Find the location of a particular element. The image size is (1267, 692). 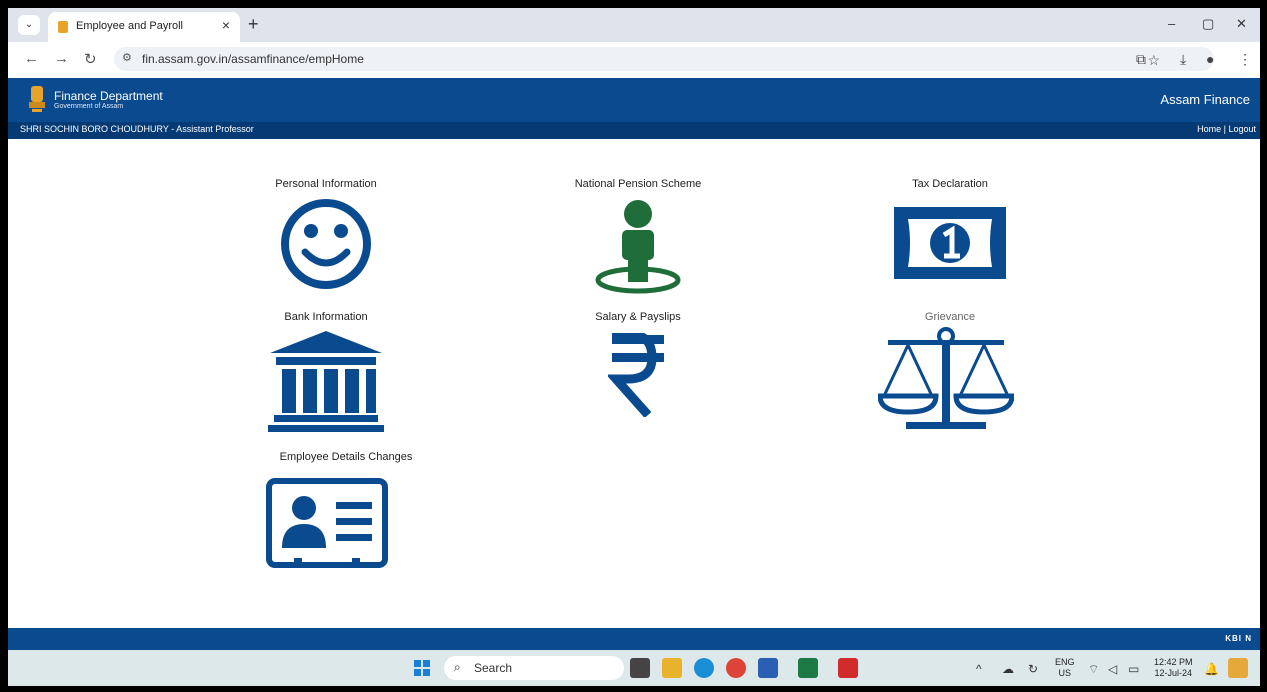

reload-icon: ↻ is located at coordinates (90, 59).